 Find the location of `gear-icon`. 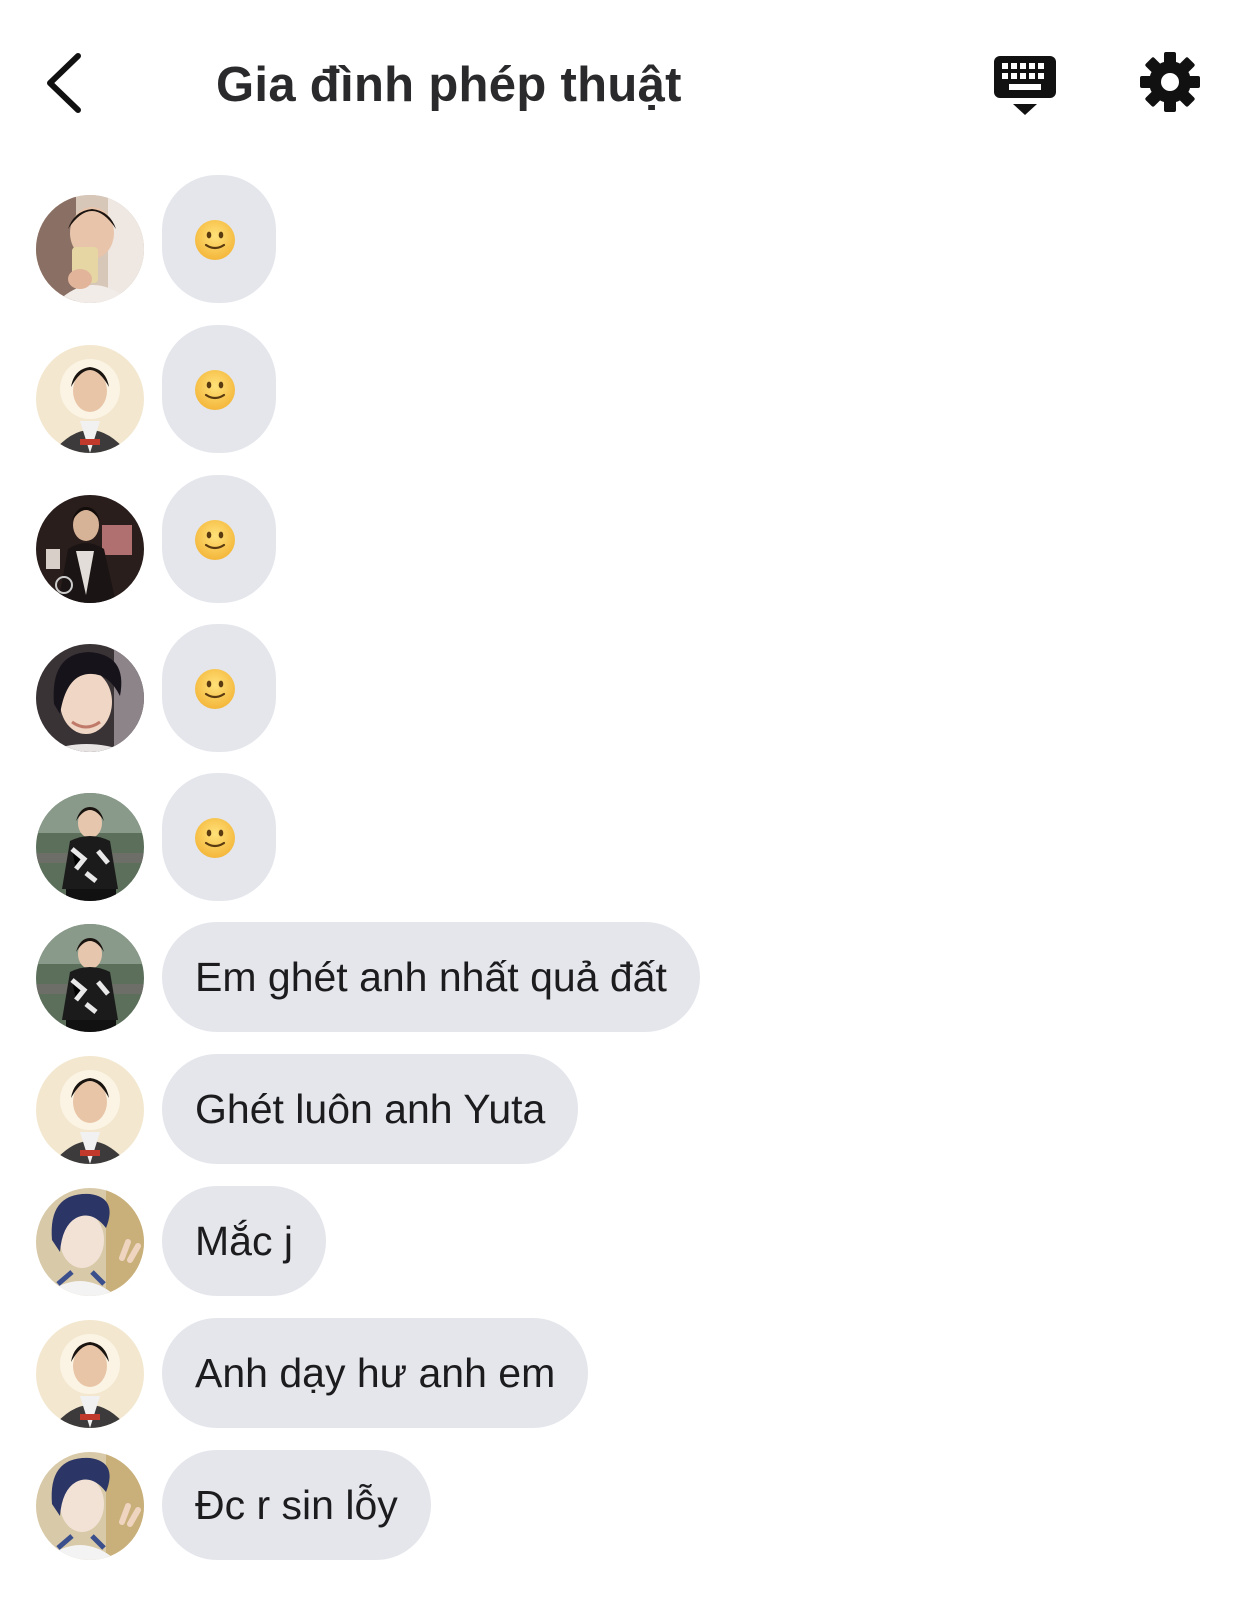

gear-icon is located at coordinates (1170, 82).